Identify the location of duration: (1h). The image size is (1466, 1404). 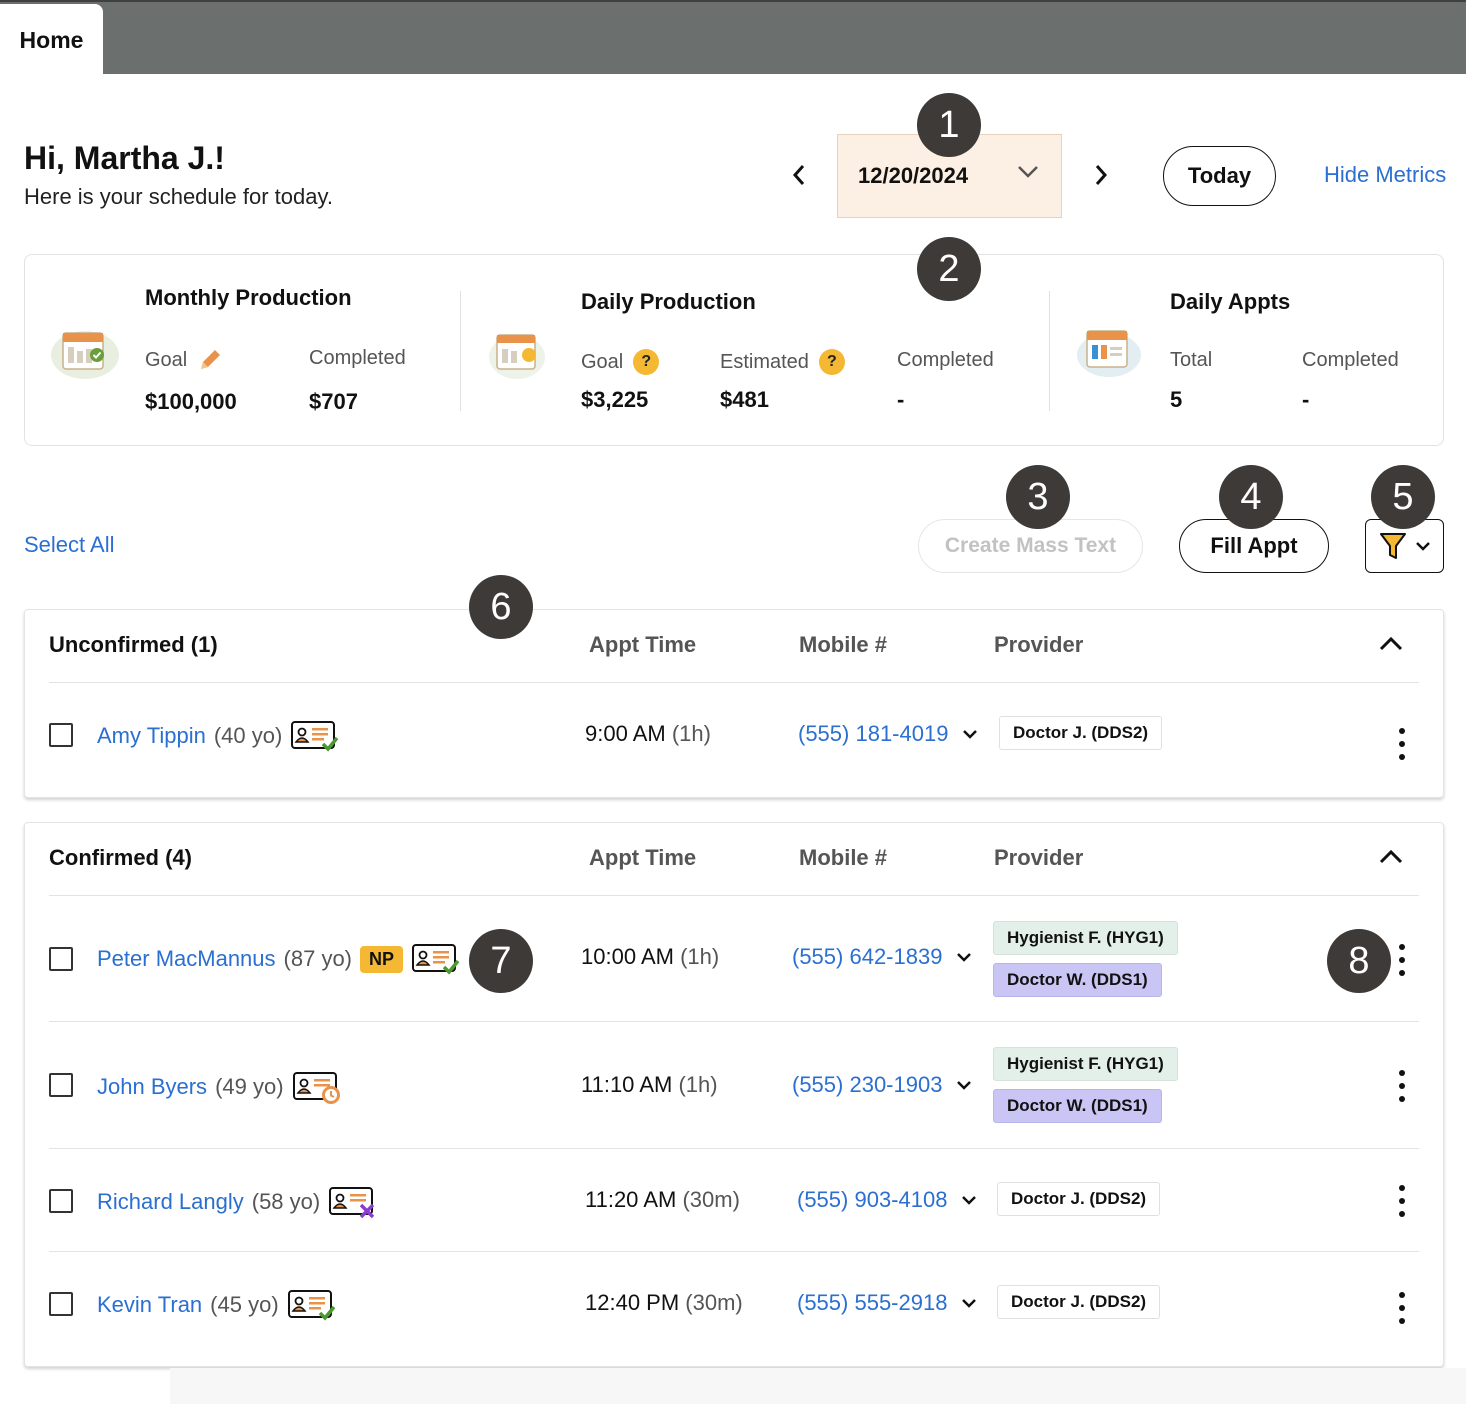
(700, 956).